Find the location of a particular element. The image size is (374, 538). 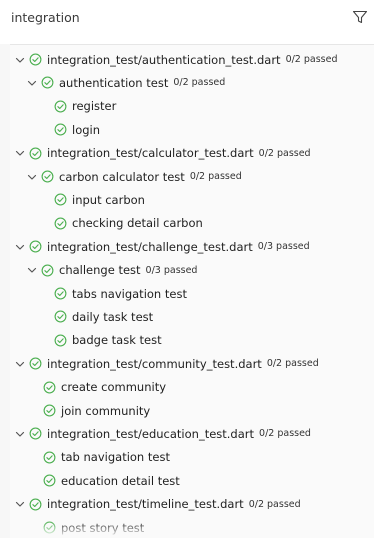

test-case-row: register is located at coordinates (192, 106).